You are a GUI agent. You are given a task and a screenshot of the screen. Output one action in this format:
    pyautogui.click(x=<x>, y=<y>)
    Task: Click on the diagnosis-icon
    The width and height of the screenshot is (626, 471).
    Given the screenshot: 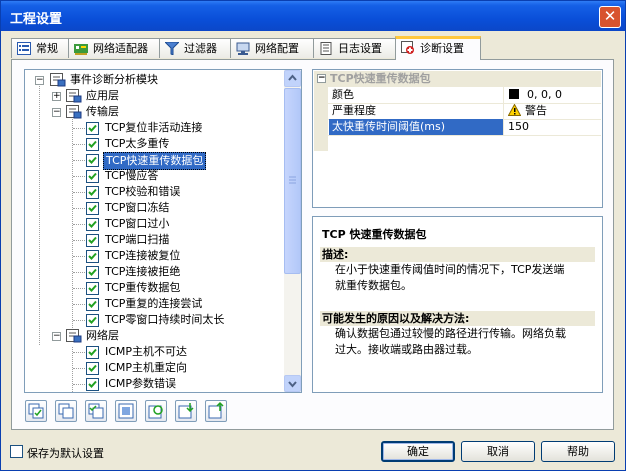 What is the action you would take?
    pyautogui.click(x=408, y=47)
    